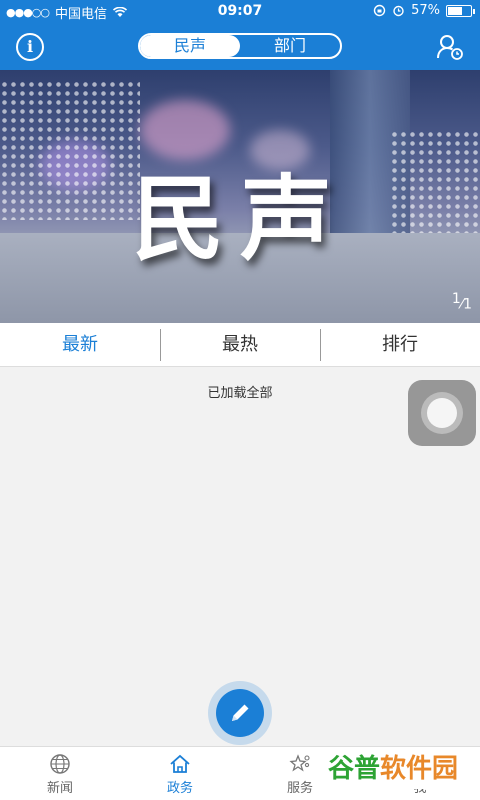  What do you see at coordinates (379, 10) in the screenshot?
I see `rotation-lock-icon` at bounding box center [379, 10].